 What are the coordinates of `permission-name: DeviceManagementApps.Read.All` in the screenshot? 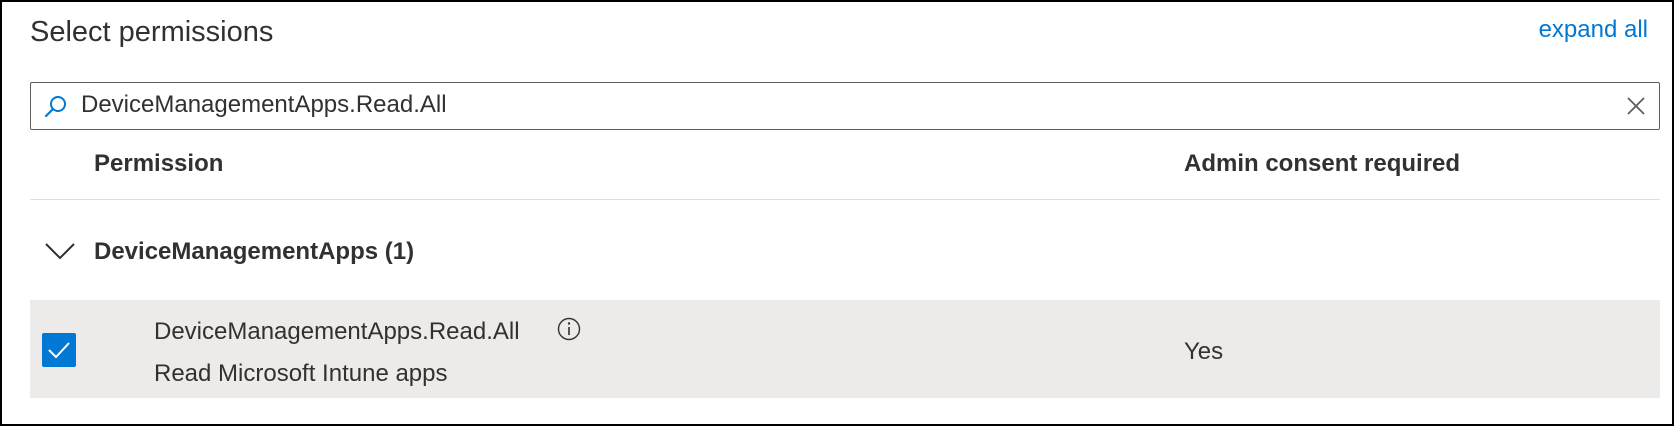 It's located at (337, 331).